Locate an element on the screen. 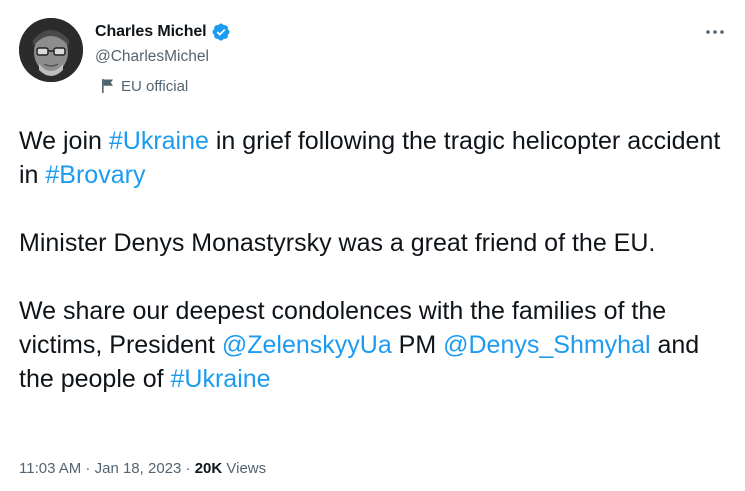  timestamp-date: Jan 18, 2023 is located at coordinates (138, 468).